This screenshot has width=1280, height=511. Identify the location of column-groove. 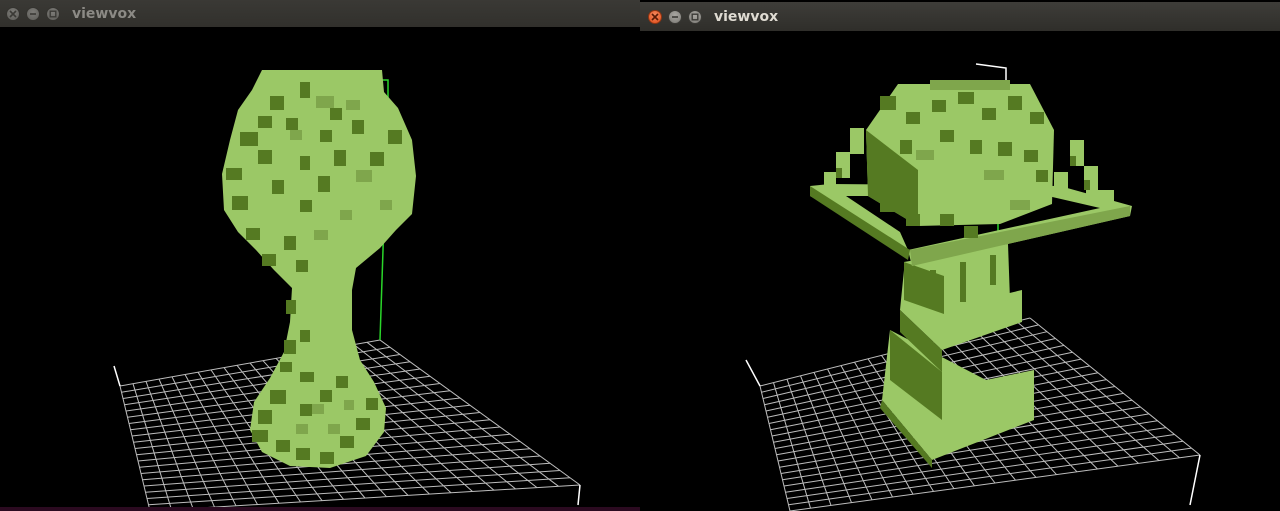
(933, 284).